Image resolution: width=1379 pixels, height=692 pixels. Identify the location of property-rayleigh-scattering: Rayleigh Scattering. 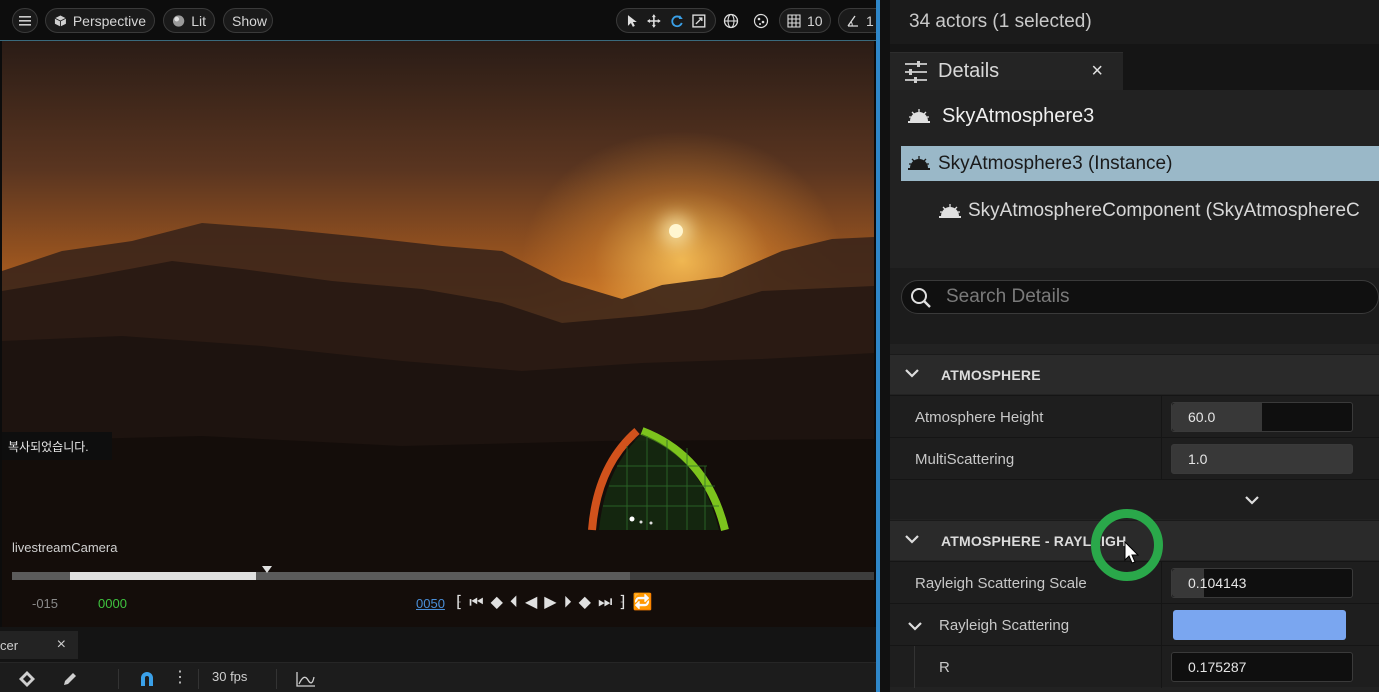
(1134, 624).